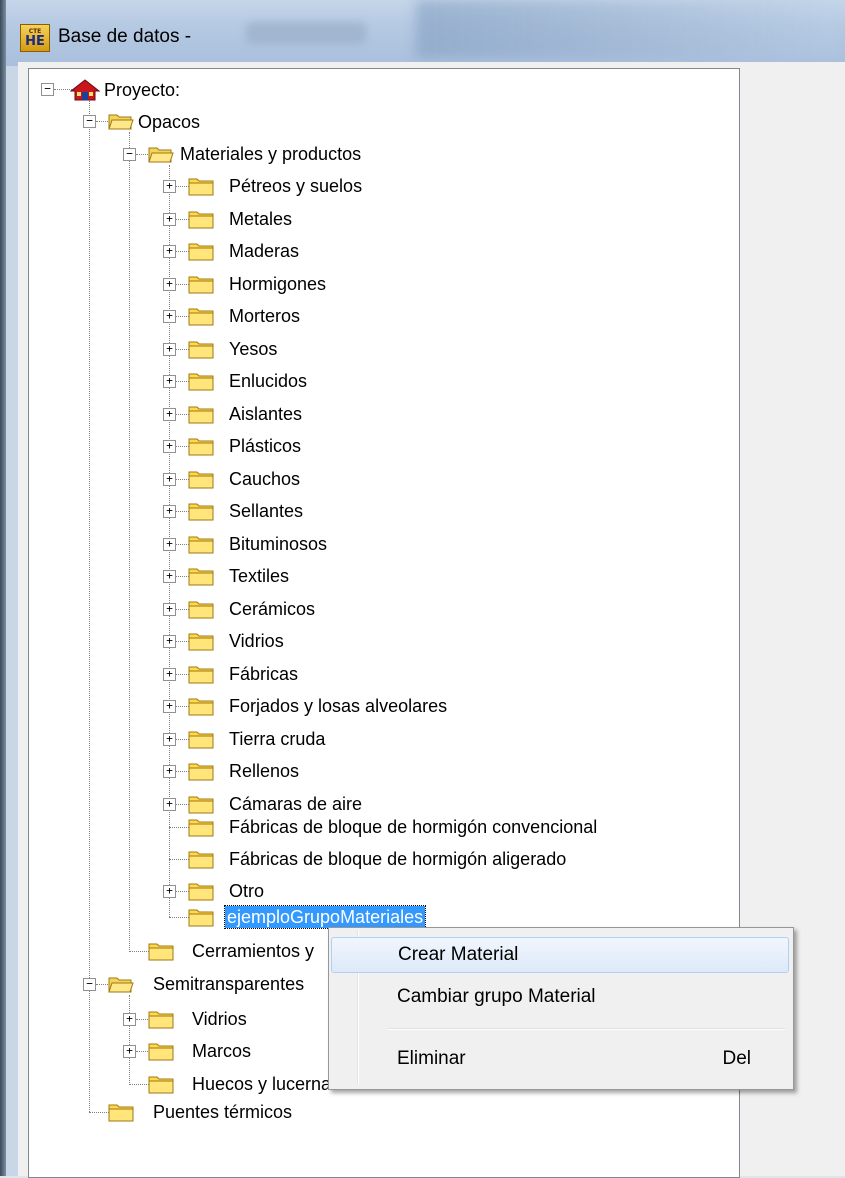 The width and height of the screenshot is (845, 1178). I want to click on tree-item-material-group: Rellenos, so click(264, 771).